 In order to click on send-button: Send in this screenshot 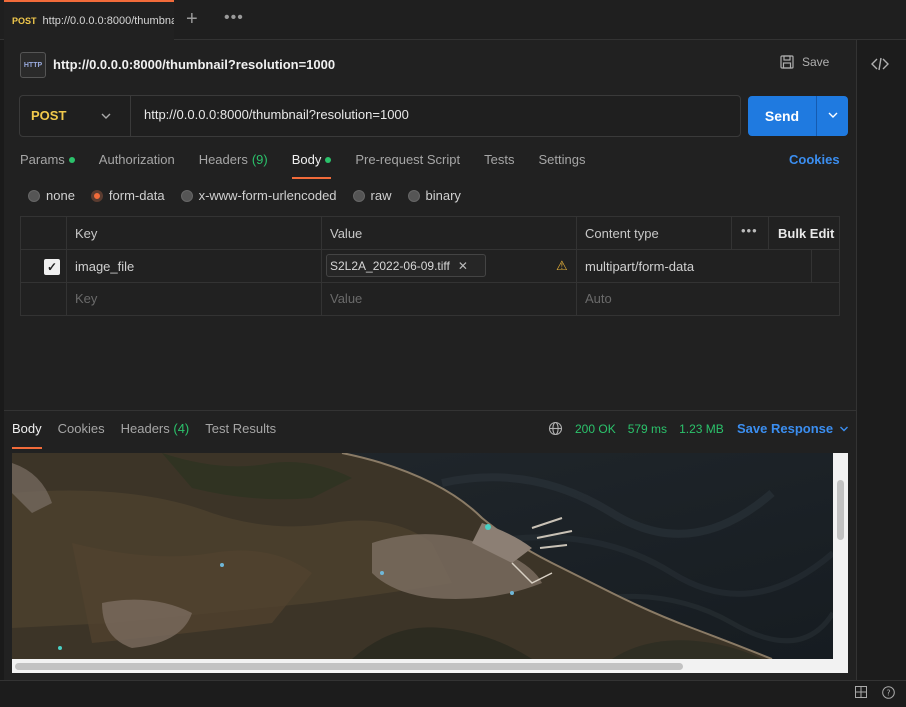, I will do `click(798, 116)`.